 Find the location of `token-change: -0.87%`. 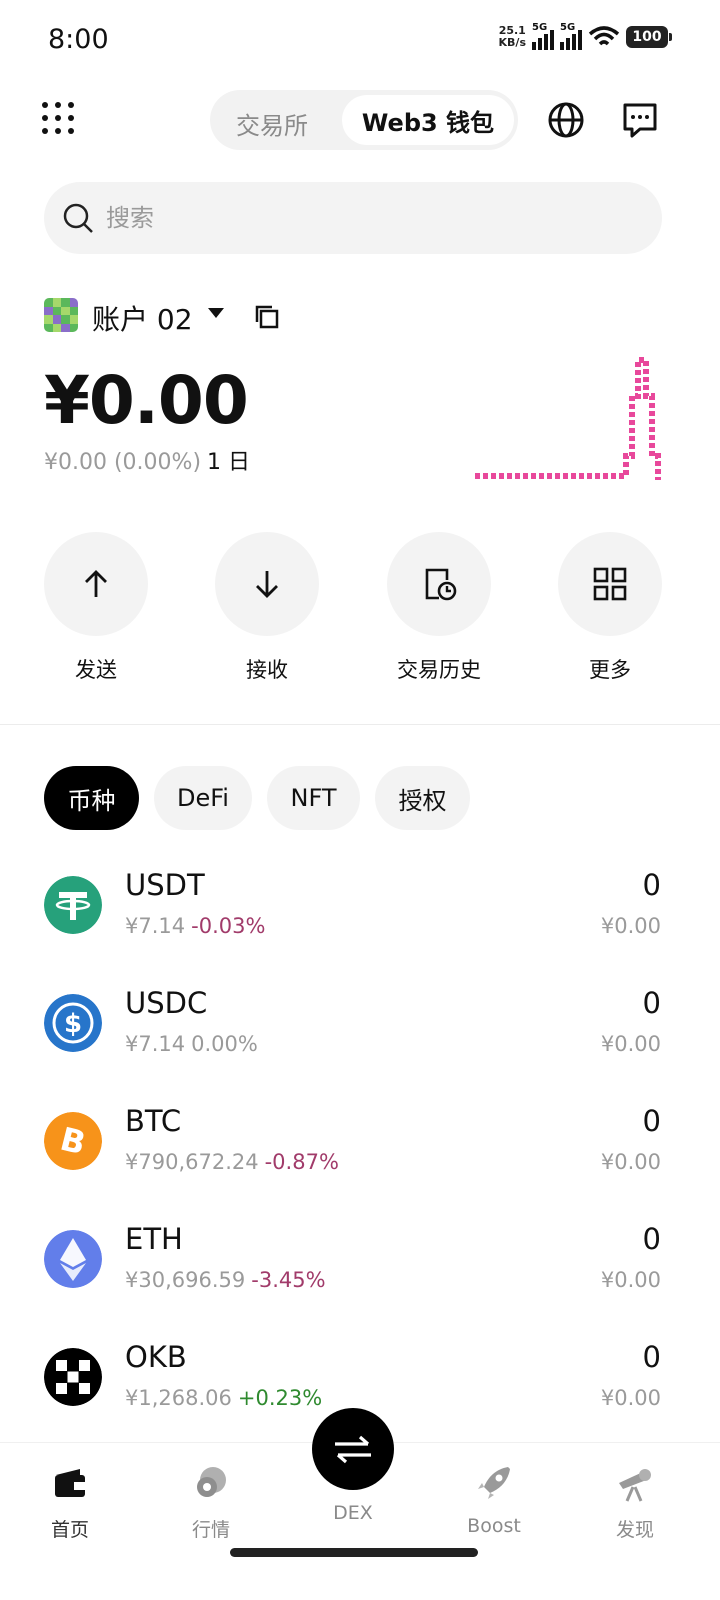

token-change: -0.87% is located at coordinates (301, 1162).